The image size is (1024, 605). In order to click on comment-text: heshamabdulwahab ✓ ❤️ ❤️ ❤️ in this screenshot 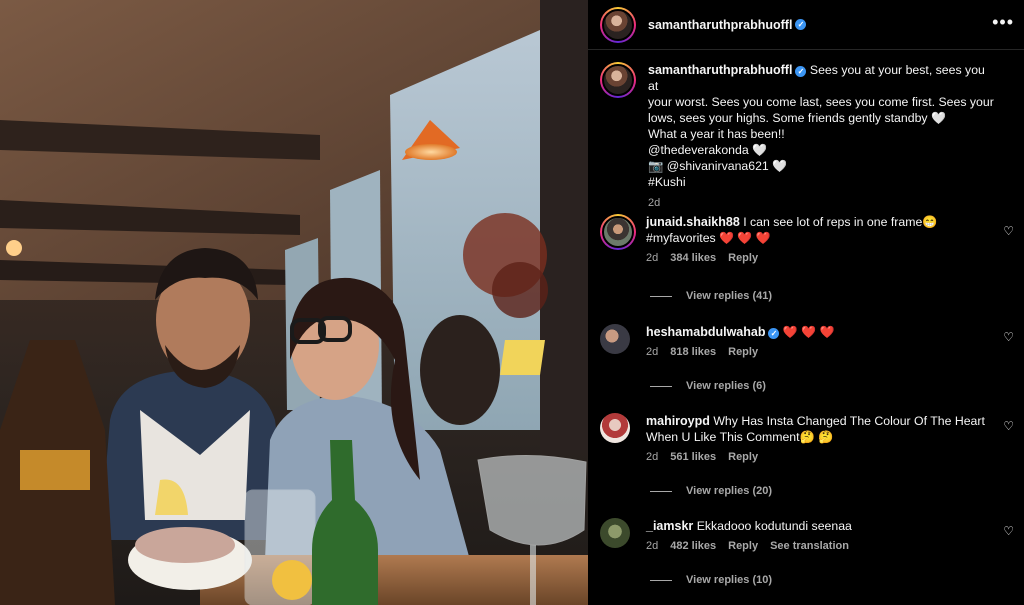, I will do `click(821, 332)`.